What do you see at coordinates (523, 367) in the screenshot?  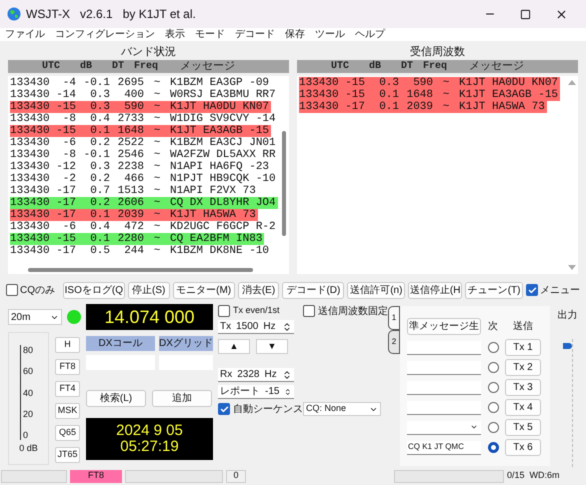 I see `button: Tx 2` at bounding box center [523, 367].